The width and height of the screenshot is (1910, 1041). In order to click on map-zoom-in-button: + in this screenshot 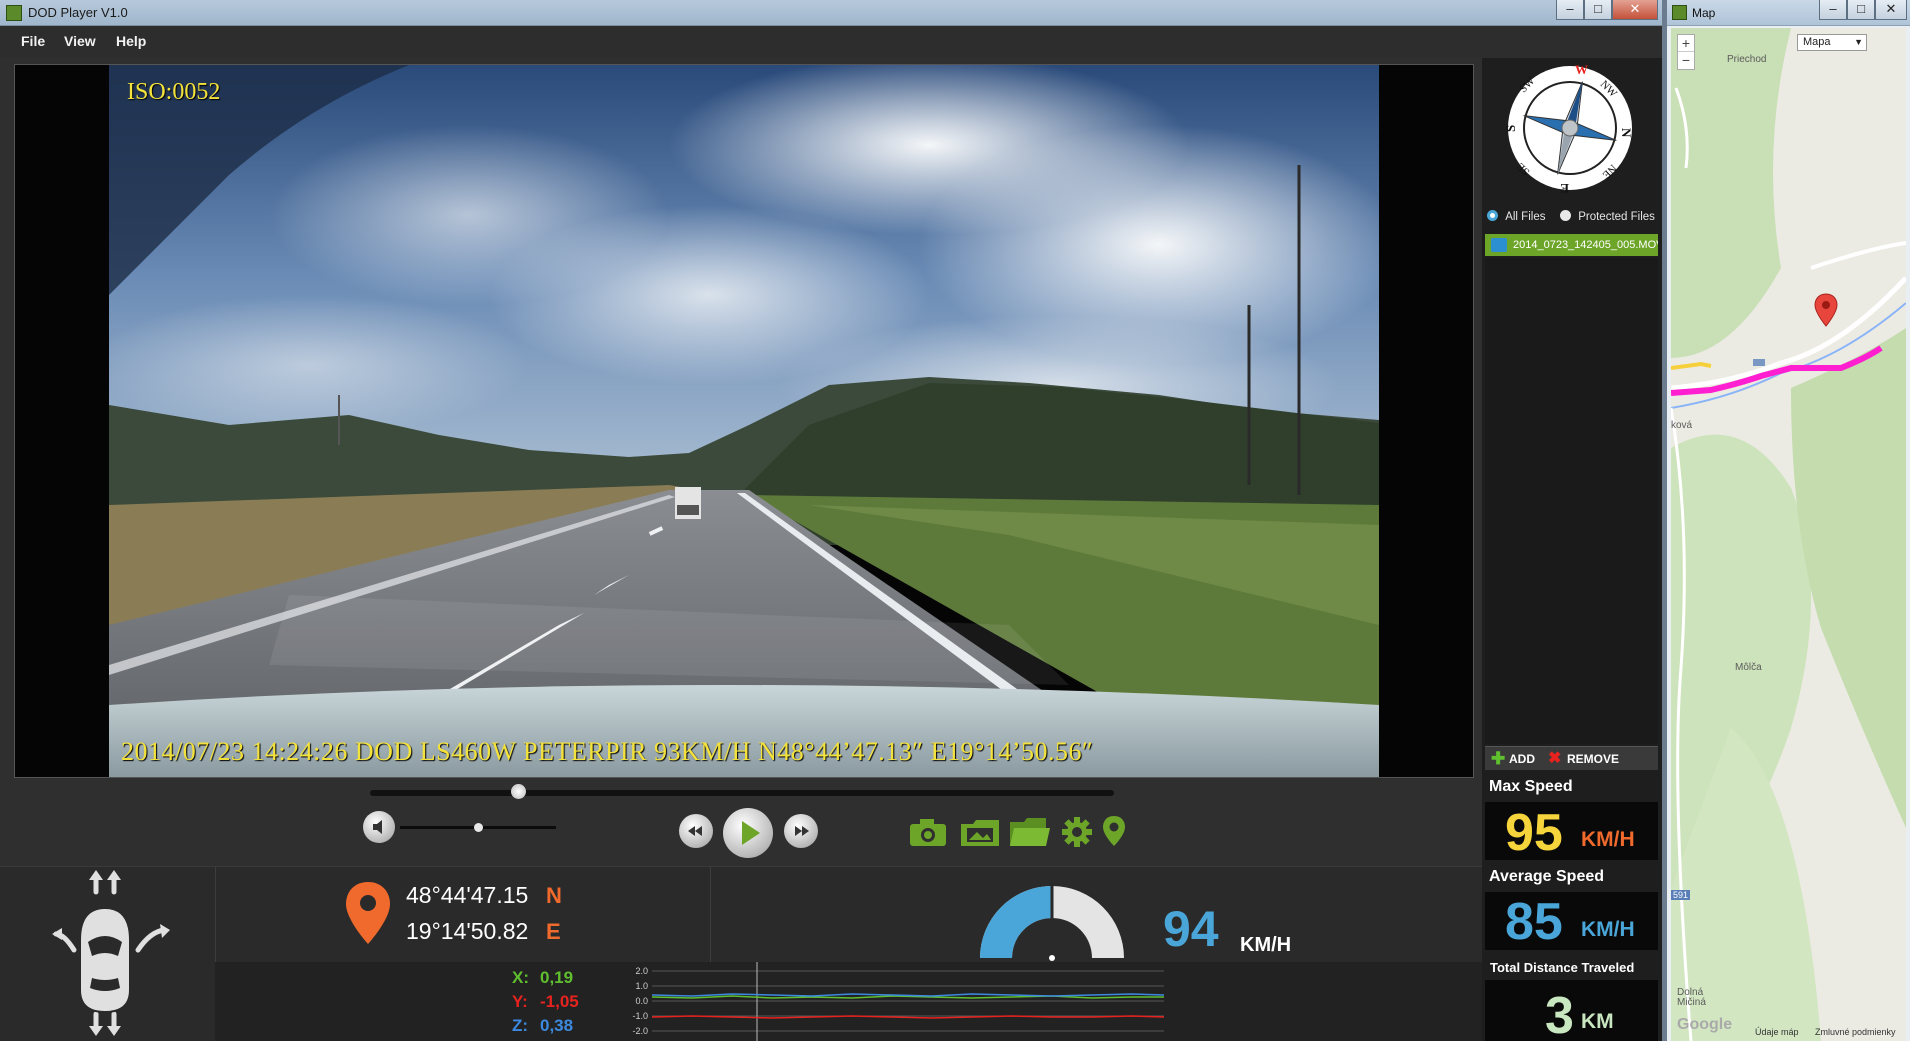, I will do `click(1686, 43)`.